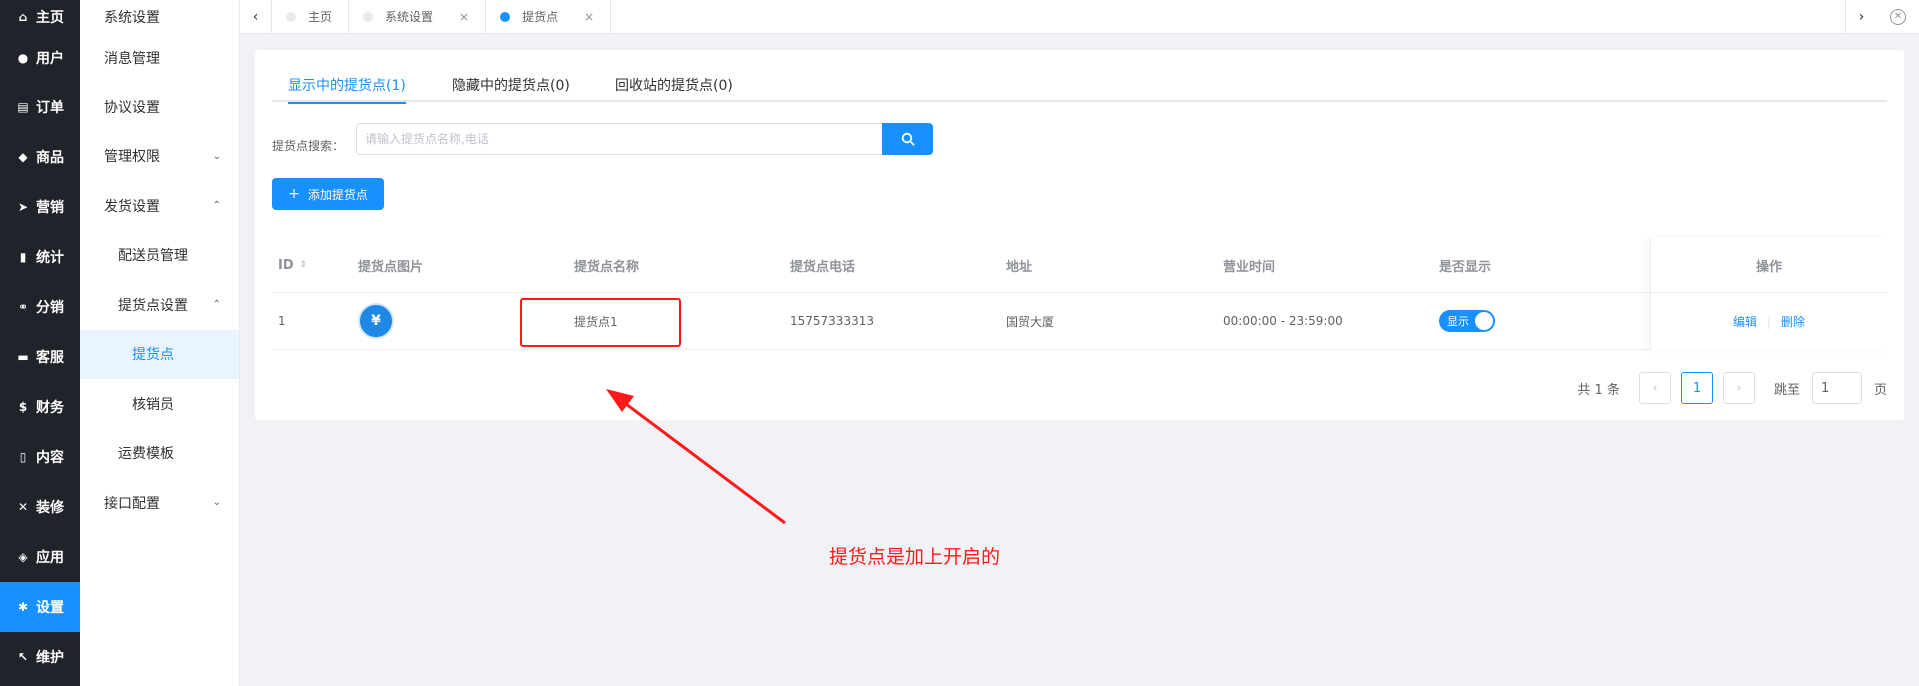 This screenshot has height=686, width=1919. Describe the element at coordinates (256, 17) in the screenshot. I see `tabs-scroll-left-button: ‹` at that location.